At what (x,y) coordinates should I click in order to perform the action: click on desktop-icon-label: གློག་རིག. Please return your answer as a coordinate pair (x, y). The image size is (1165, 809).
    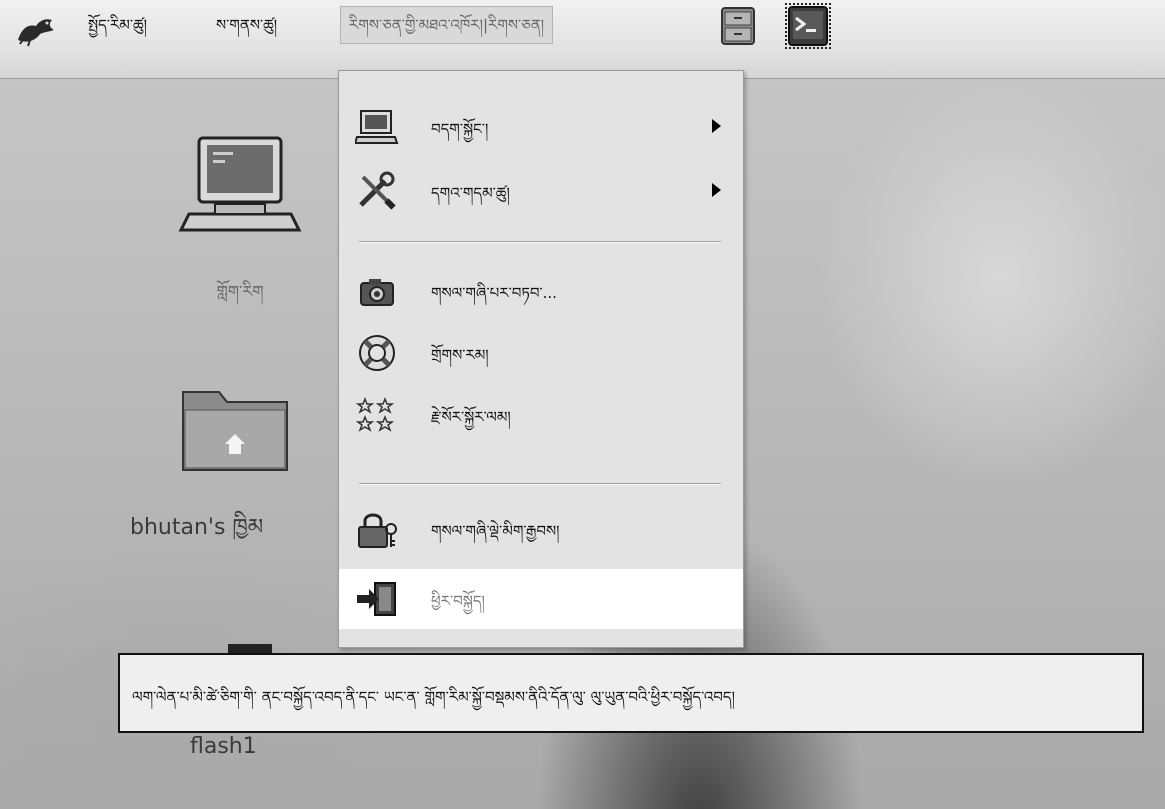
    Looking at the image, I should click on (240, 291).